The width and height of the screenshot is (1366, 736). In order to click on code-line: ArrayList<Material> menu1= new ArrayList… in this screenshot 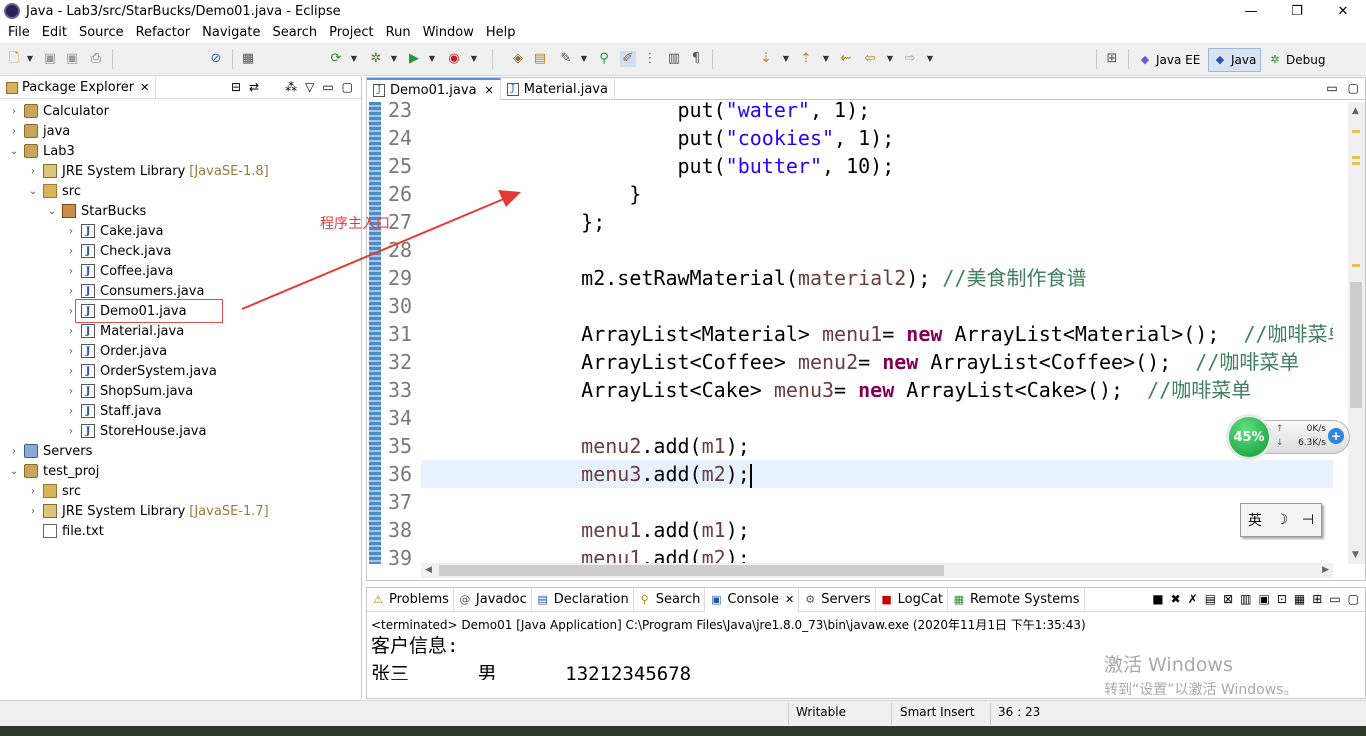, I will do `click(877, 334)`.